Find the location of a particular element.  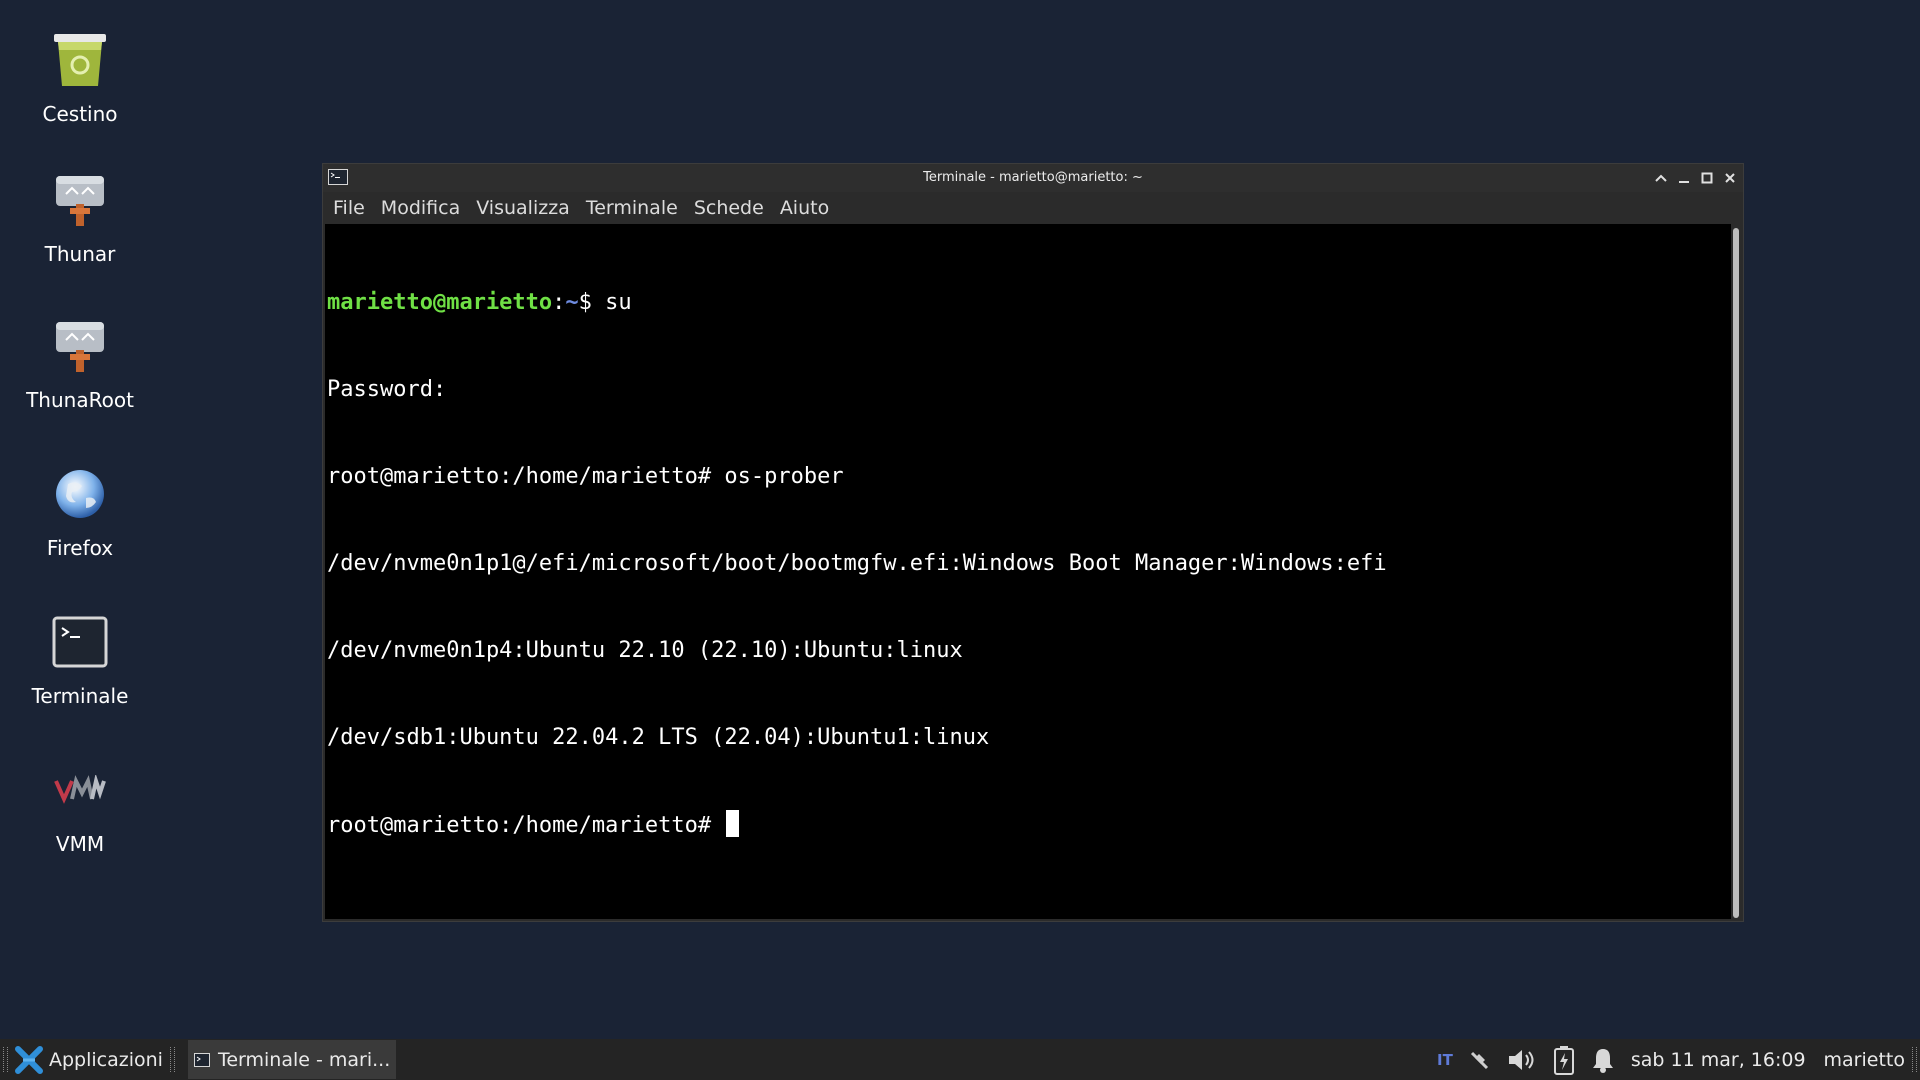

chevron-up-icon is located at coordinates (1661, 178).